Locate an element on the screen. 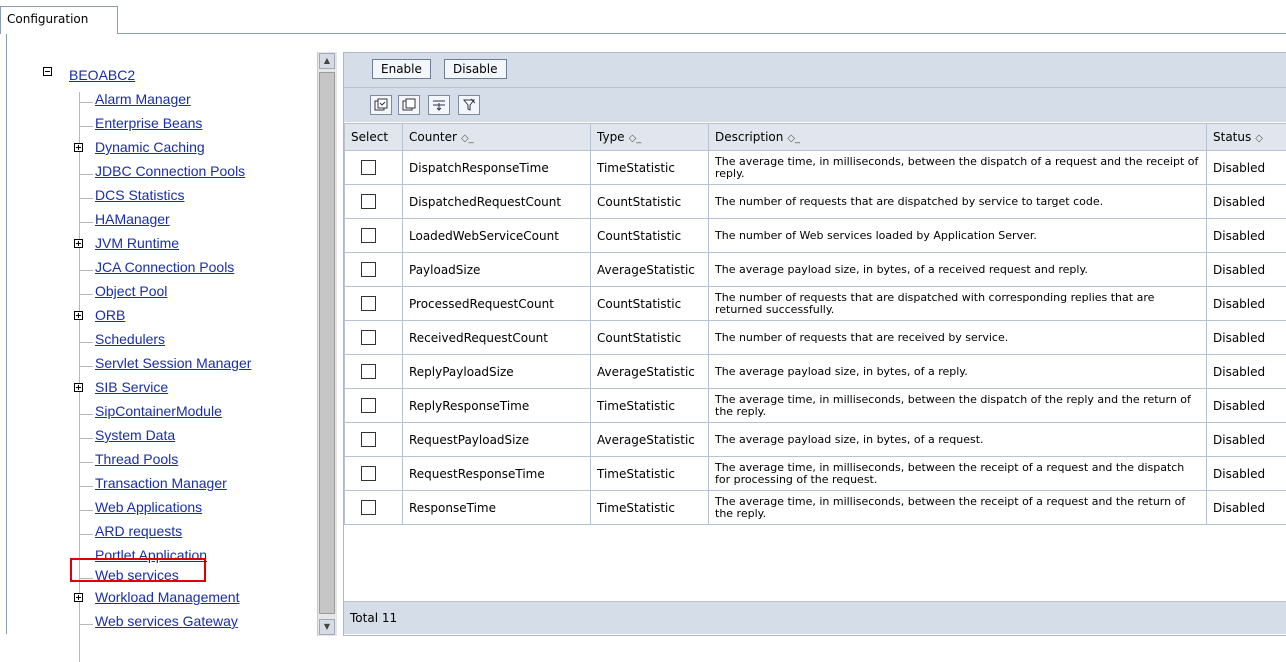 This screenshot has height=662, width=1286. counter-cell: DispatchedRequestCount is located at coordinates (497, 202).